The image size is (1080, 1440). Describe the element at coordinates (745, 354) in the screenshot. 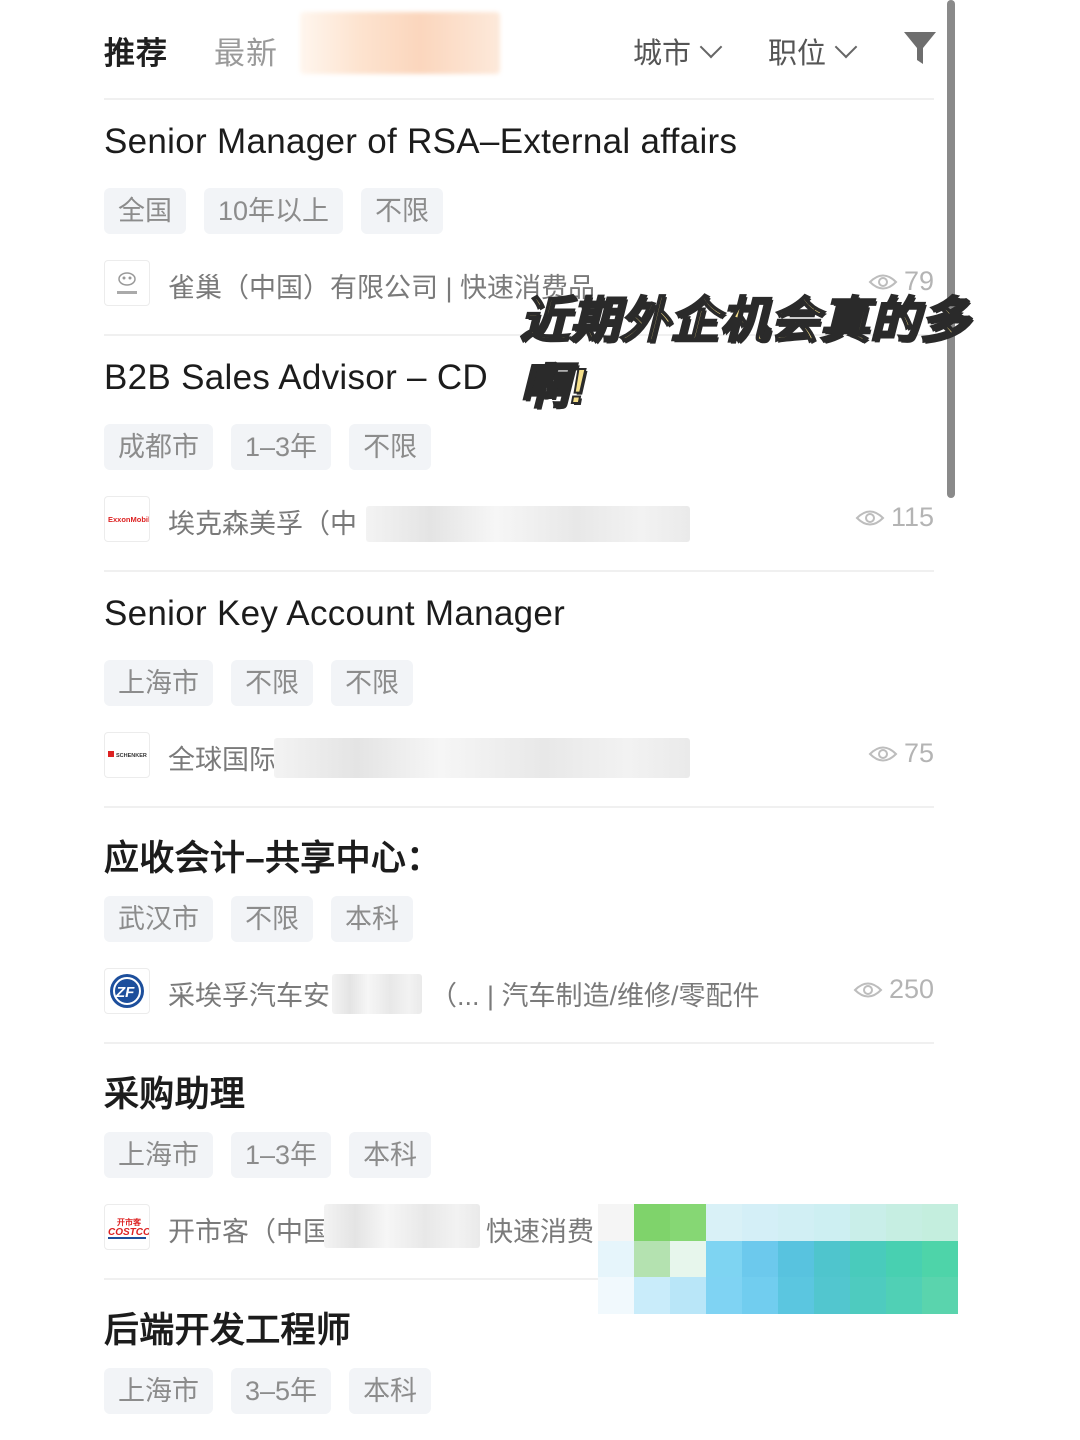

I see `overlay-caption: 近期外企机会真的多 啊!` at that location.